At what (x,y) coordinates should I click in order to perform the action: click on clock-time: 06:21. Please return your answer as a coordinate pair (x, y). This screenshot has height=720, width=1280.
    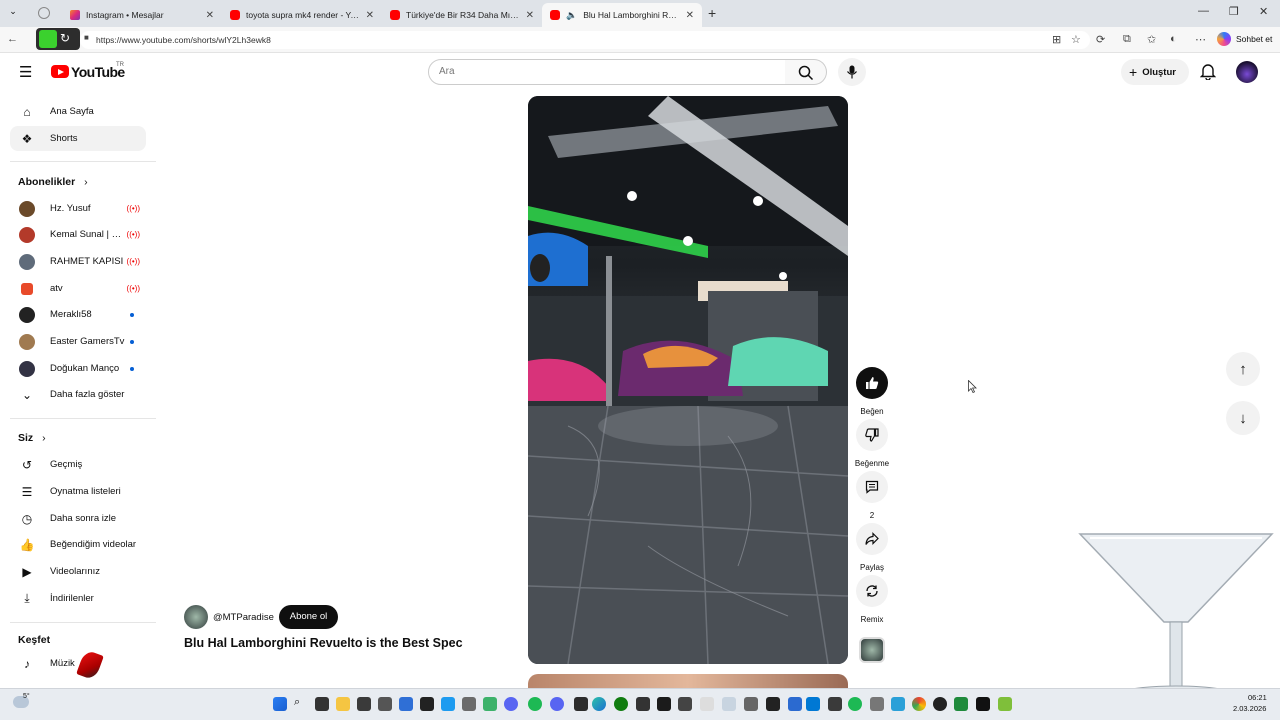
    Looking at the image, I should click on (1257, 697).